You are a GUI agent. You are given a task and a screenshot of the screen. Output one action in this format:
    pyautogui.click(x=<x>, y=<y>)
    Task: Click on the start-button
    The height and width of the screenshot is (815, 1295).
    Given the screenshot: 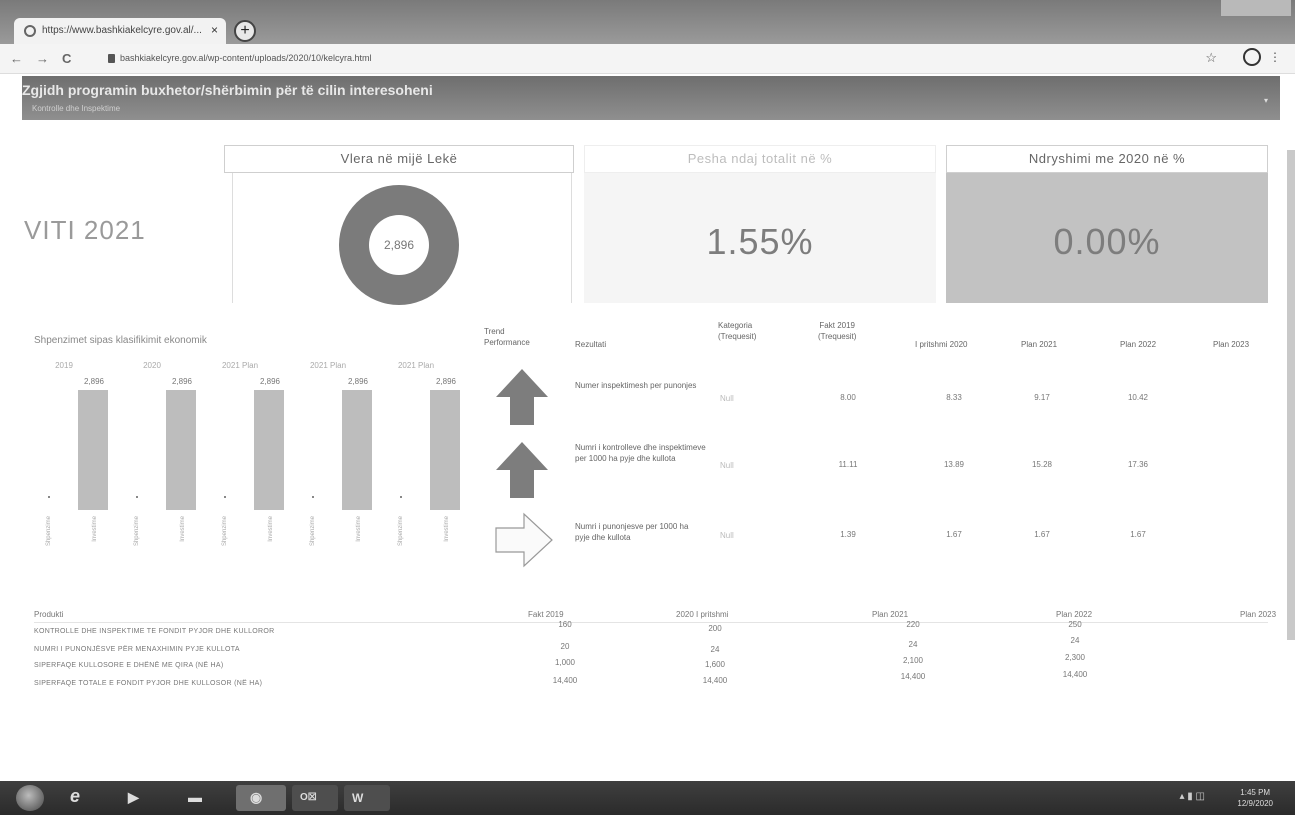 What is the action you would take?
    pyautogui.click(x=30, y=798)
    